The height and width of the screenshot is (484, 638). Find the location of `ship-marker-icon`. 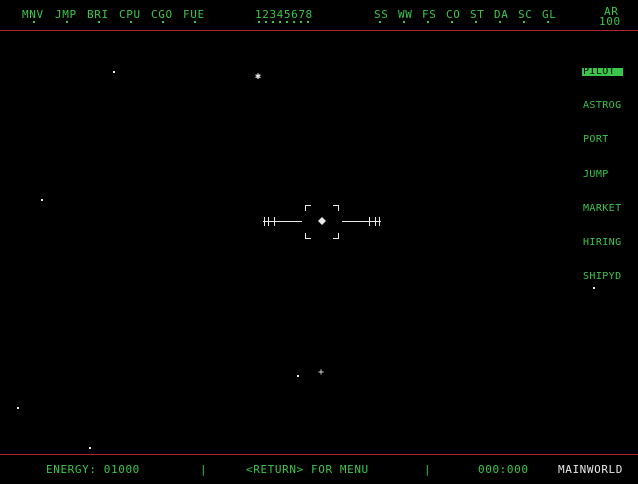

ship-marker-icon is located at coordinates (322, 221).